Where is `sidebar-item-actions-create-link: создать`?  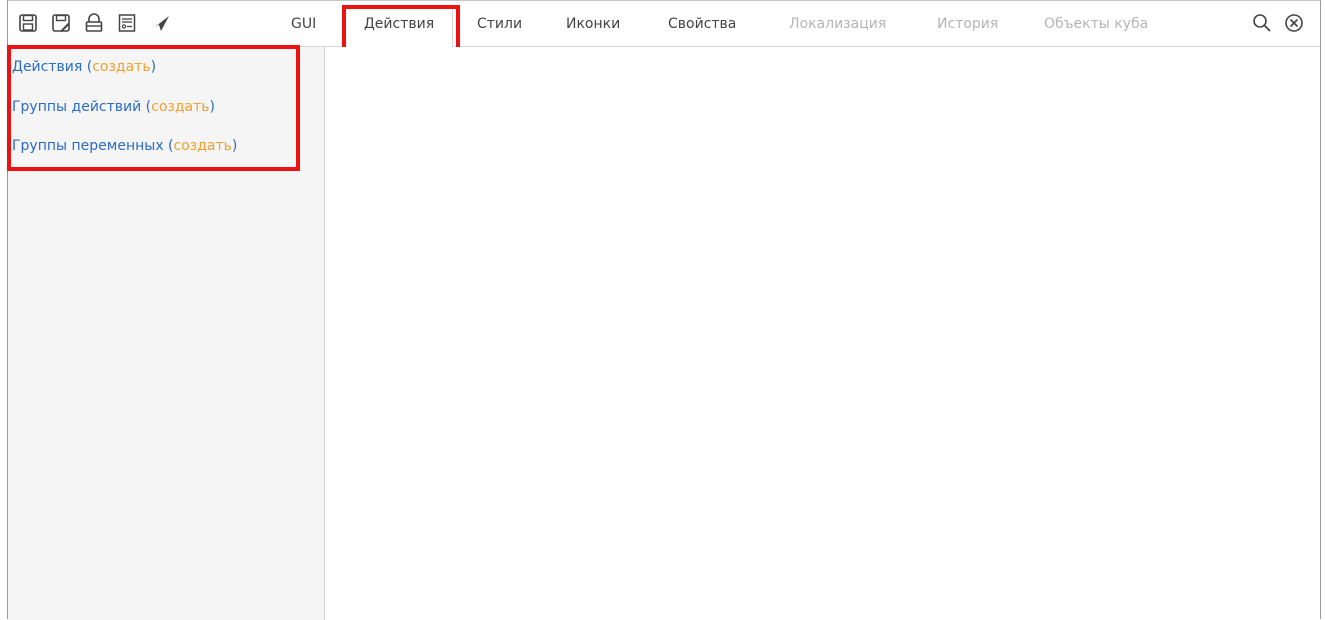 sidebar-item-actions-create-link: создать is located at coordinates (121, 67).